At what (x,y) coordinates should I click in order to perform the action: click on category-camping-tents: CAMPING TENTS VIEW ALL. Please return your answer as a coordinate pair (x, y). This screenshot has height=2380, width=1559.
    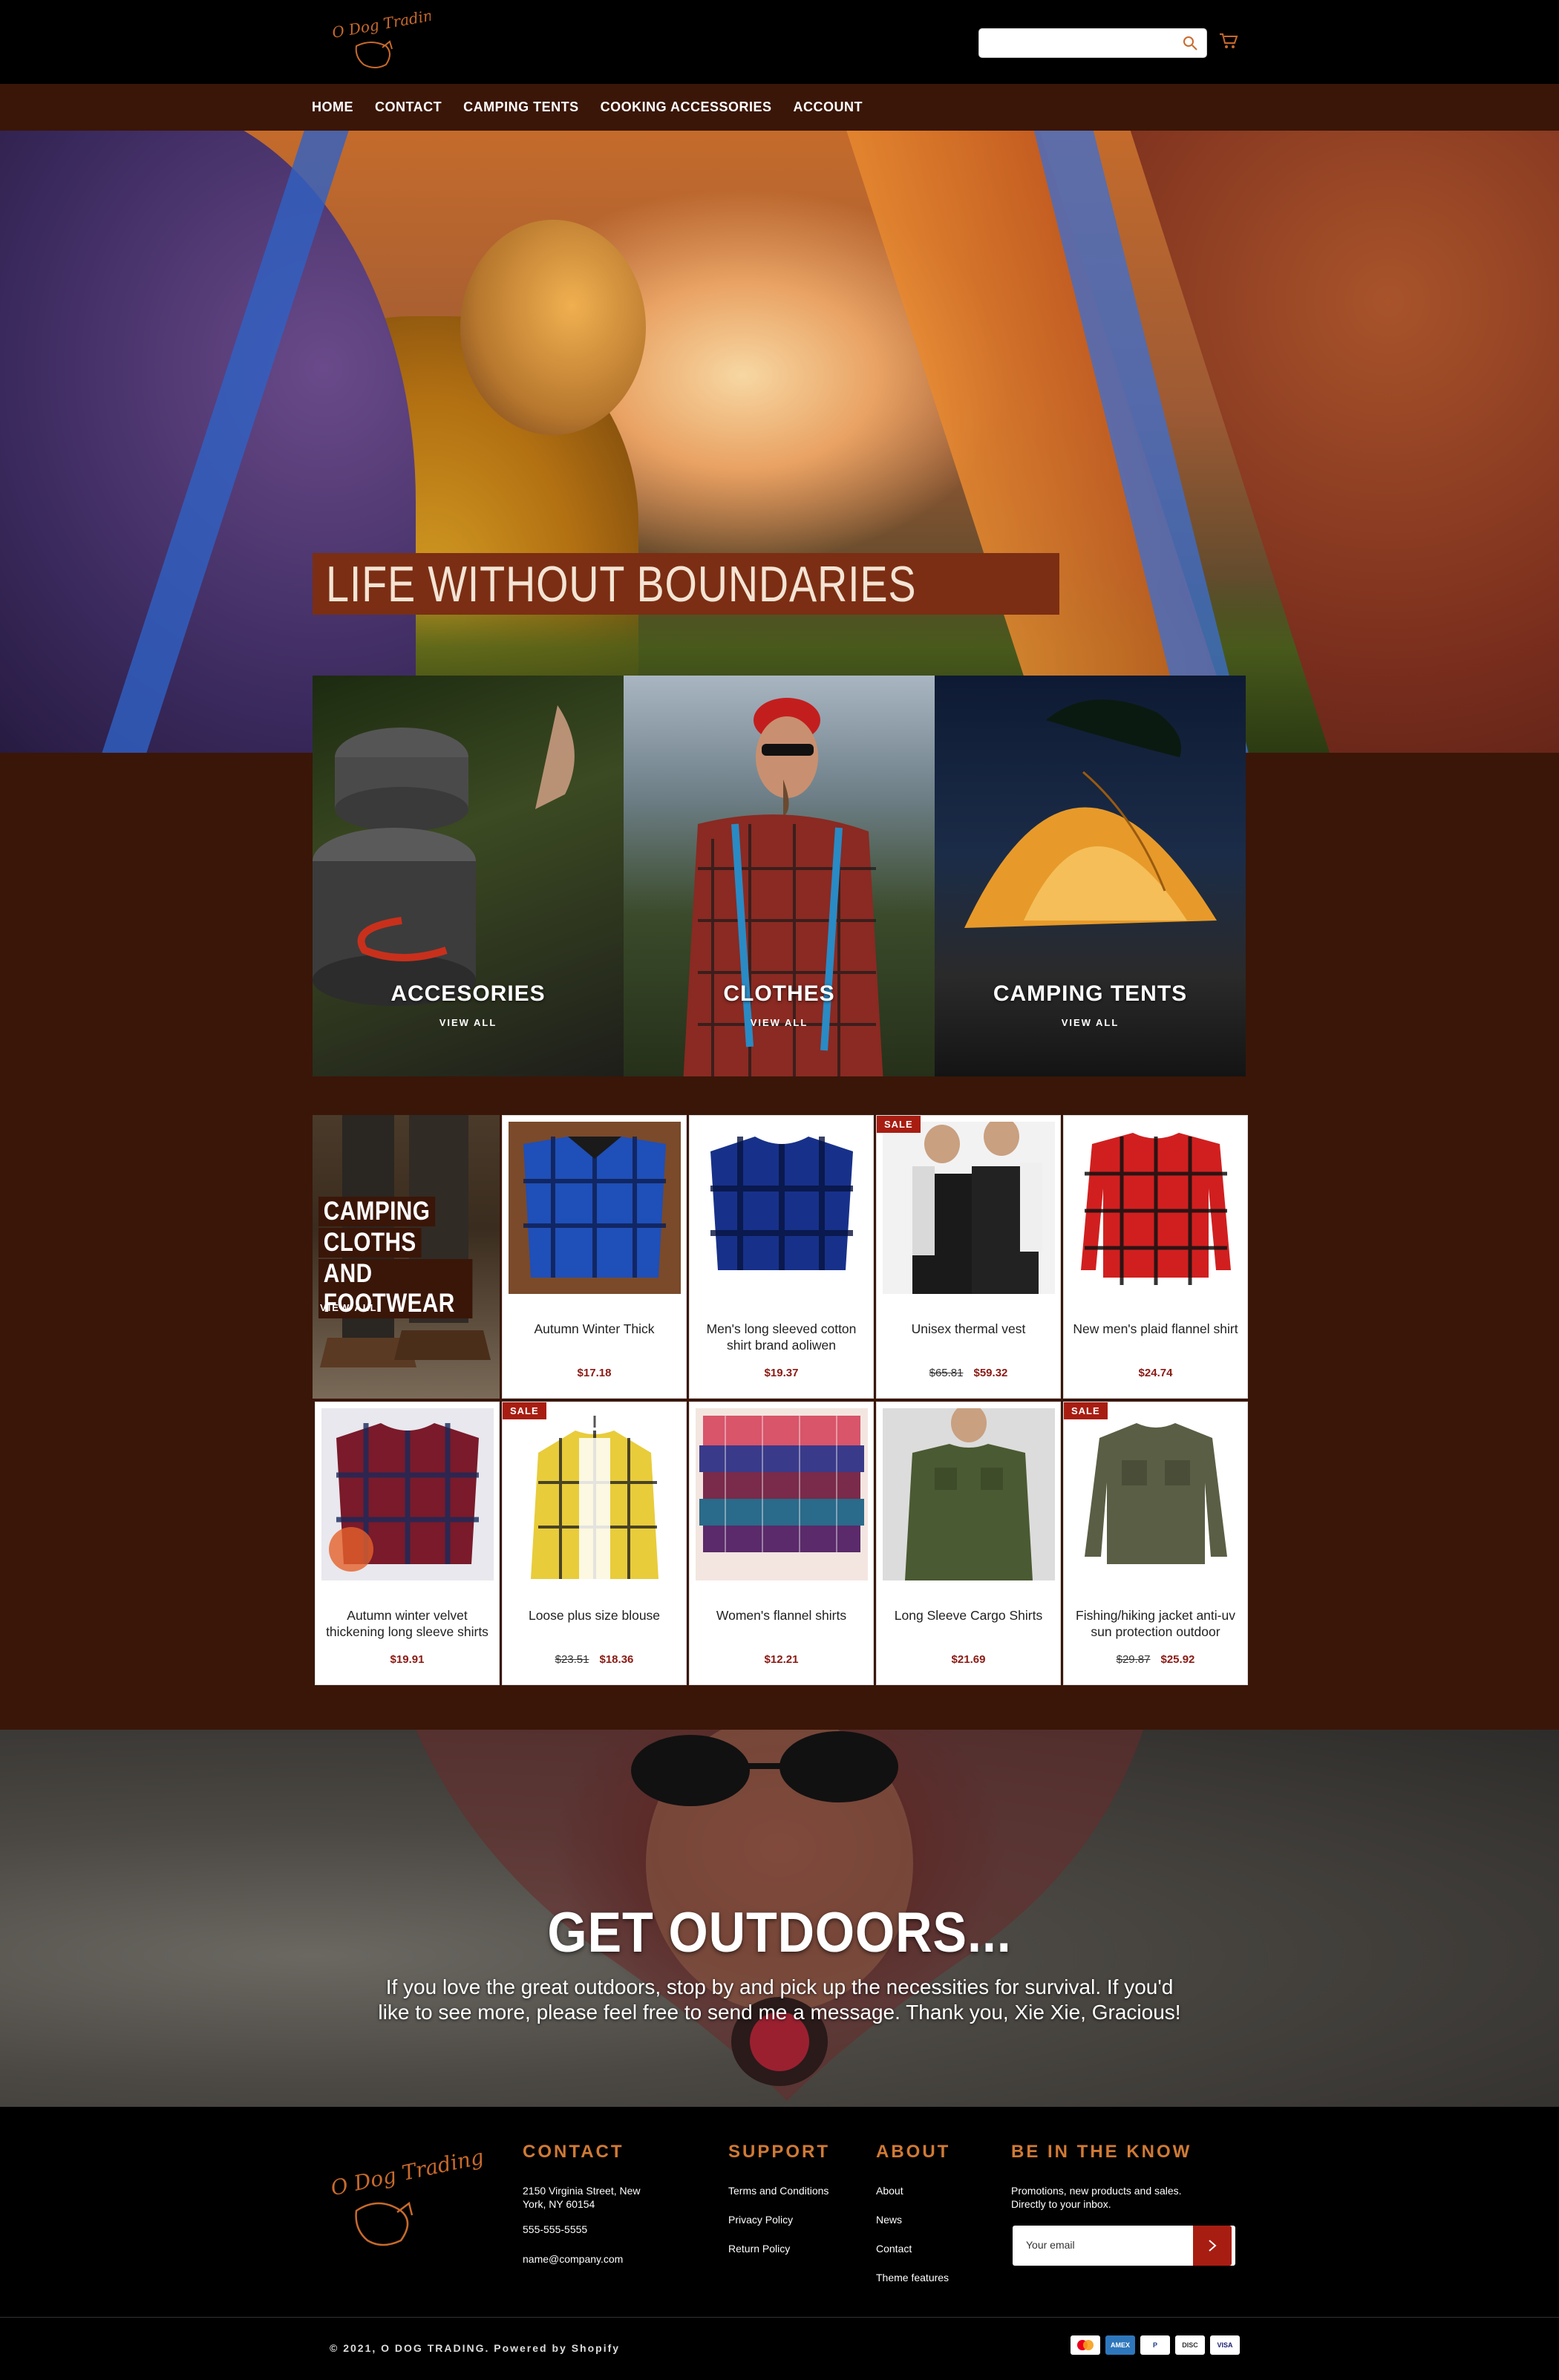
    Looking at the image, I should click on (1090, 876).